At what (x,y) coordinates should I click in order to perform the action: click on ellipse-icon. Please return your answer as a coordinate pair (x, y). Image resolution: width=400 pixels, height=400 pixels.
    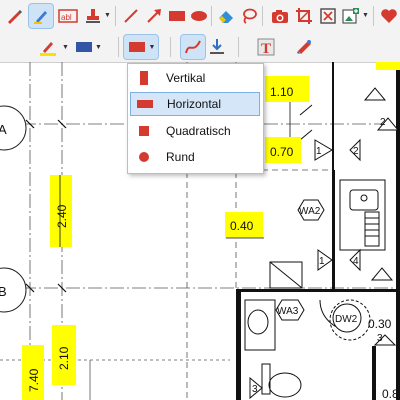
    Looking at the image, I should click on (199, 16).